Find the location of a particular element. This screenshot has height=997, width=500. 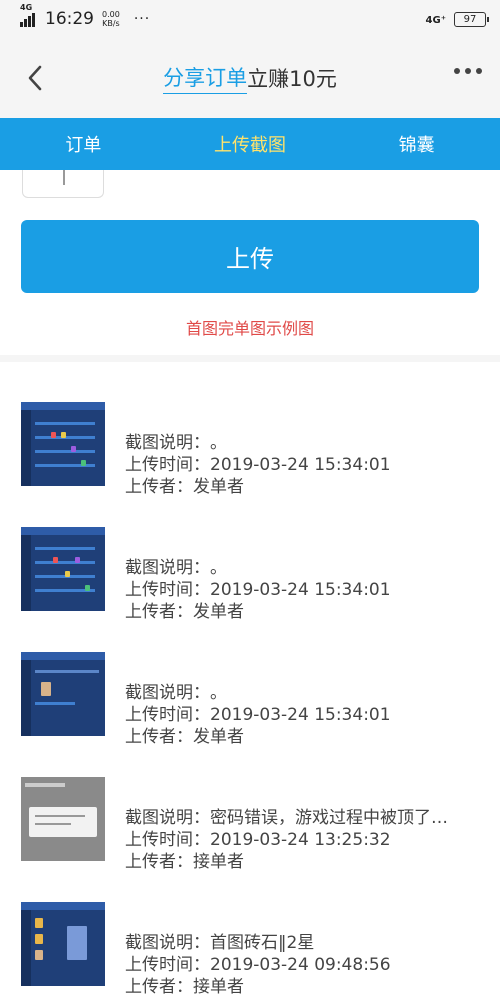

network-type-right: 4G⁺ is located at coordinates (435, 20).